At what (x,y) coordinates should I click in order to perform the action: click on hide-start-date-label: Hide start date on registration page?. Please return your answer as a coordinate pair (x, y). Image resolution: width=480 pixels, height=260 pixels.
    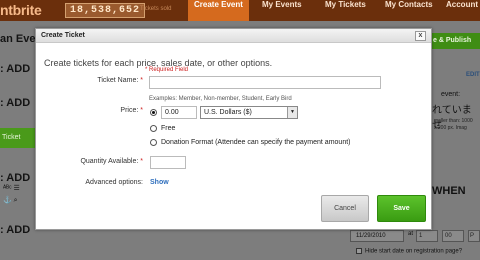
    Looking at the image, I should click on (414, 251).